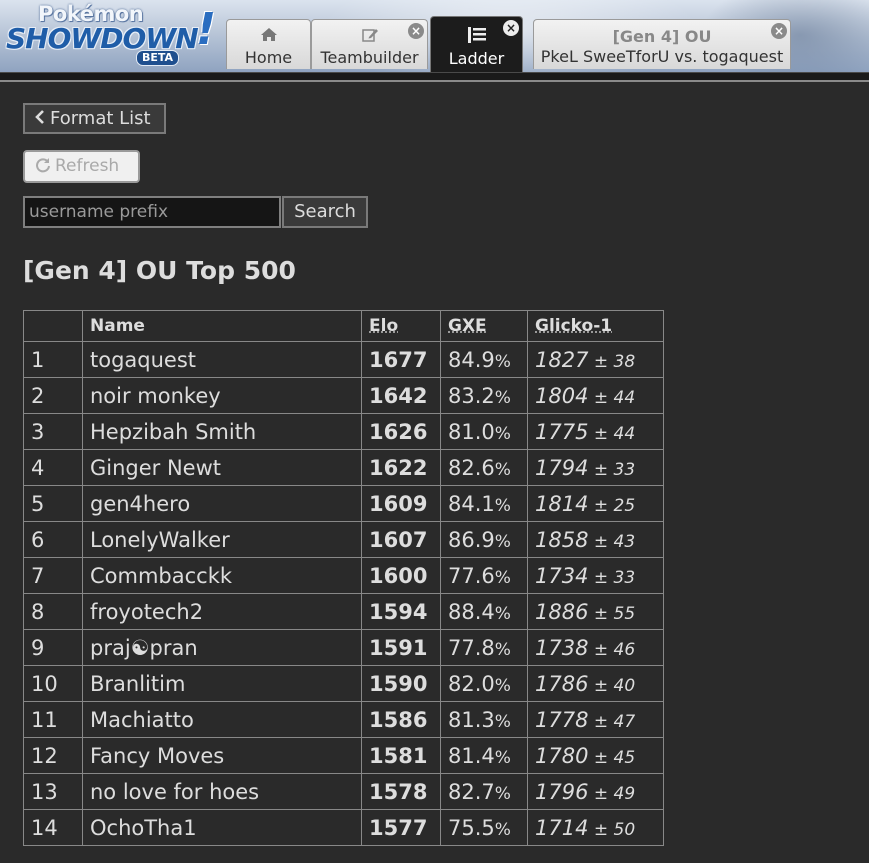 This screenshot has width=869, height=863. Describe the element at coordinates (562, 755) in the screenshot. I see `glicko-value: 1780` at that location.